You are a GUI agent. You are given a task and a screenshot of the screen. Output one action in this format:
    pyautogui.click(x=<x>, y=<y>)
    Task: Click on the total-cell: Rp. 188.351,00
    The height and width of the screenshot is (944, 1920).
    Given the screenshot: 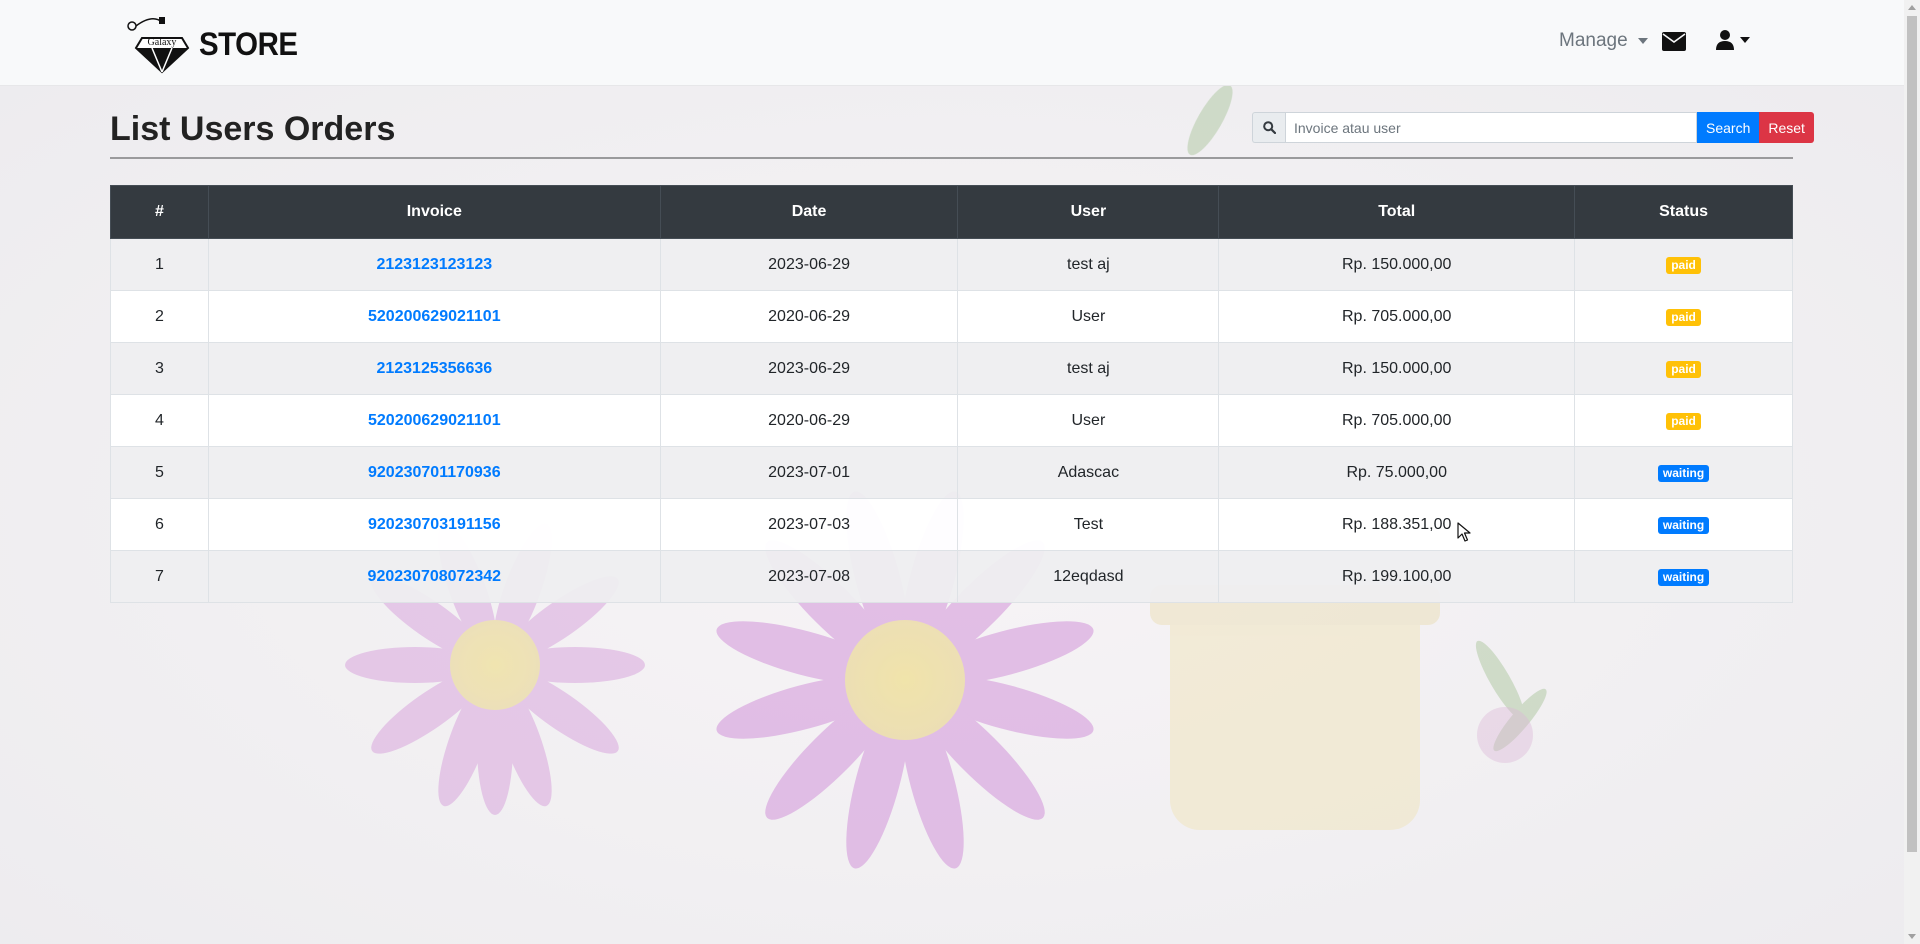 What is the action you would take?
    pyautogui.click(x=1397, y=524)
    